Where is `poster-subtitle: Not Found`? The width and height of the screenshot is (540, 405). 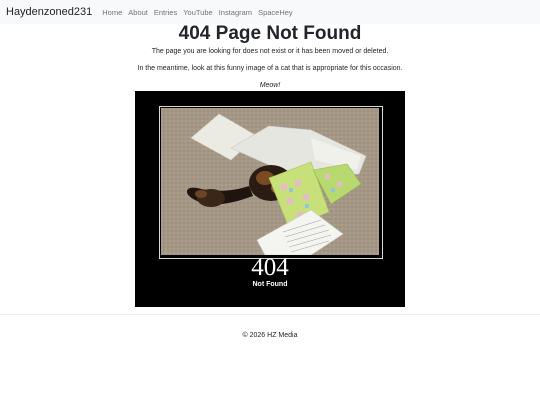
poster-subtitle: Not Found is located at coordinates (270, 284).